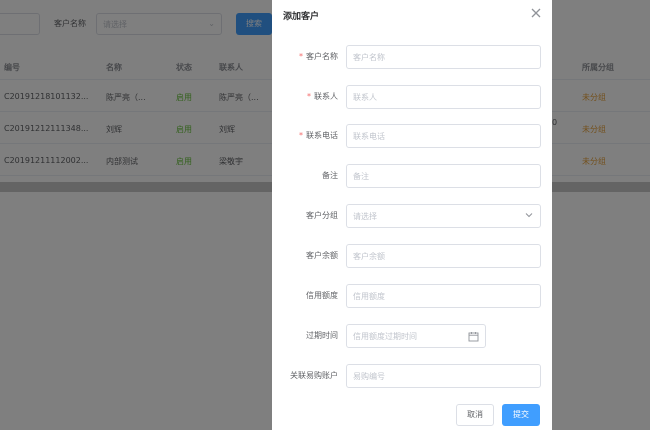  What do you see at coordinates (322, 96) in the screenshot?
I see `field-label: * 联系人` at bounding box center [322, 96].